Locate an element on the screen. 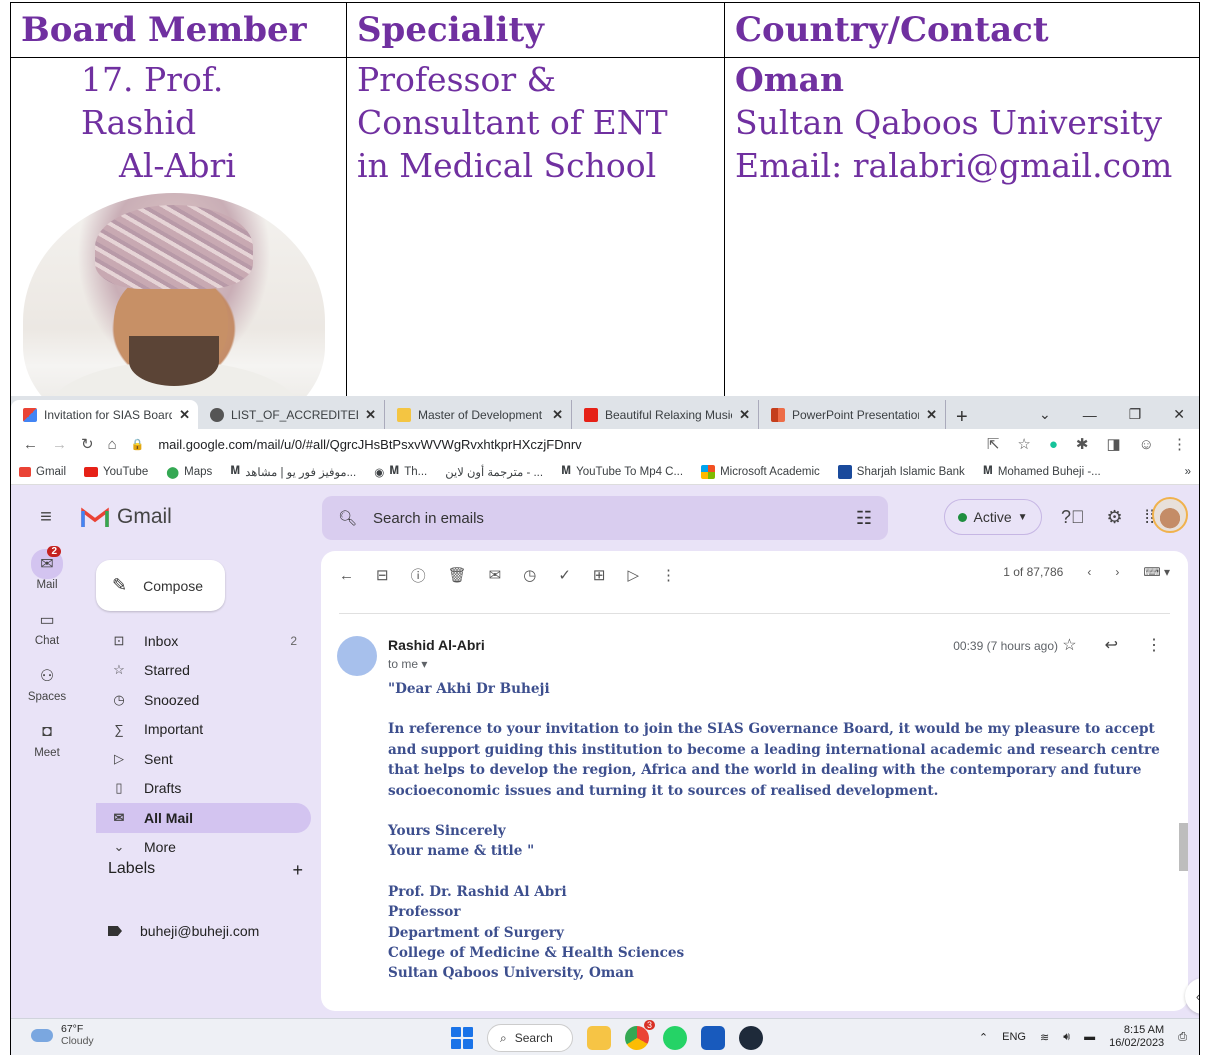 This screenshot has height=1055, width=1207. label-buheji: buheji@buheji.com is located at coordinates (183, 931).